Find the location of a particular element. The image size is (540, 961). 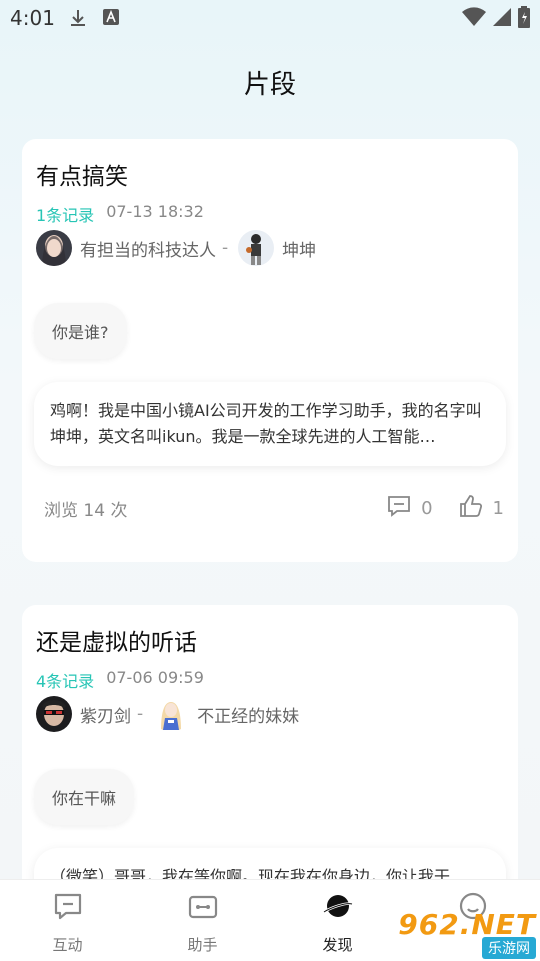

comment-count: 0 is located at coordinates (427, 508).